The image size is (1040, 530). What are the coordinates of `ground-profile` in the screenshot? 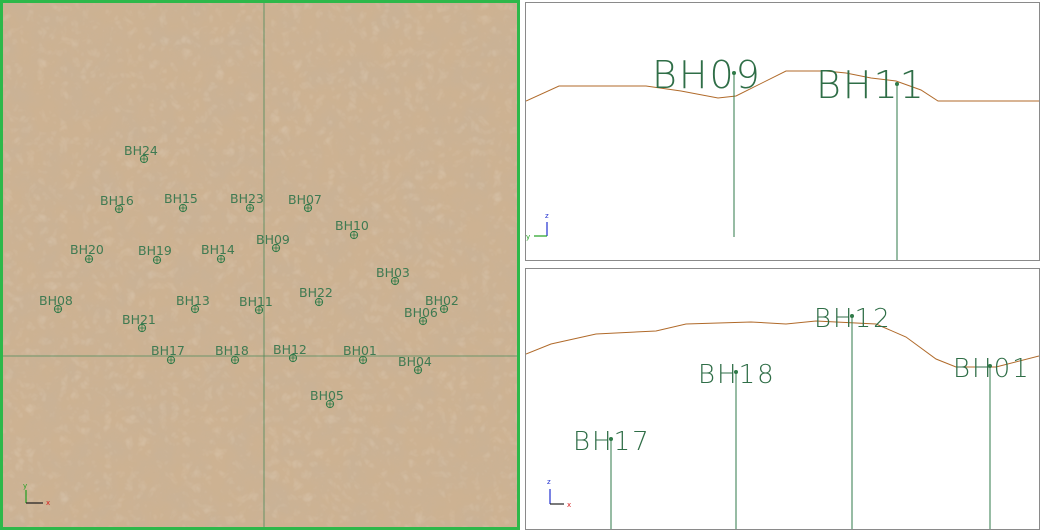 It's located at (782, 86).